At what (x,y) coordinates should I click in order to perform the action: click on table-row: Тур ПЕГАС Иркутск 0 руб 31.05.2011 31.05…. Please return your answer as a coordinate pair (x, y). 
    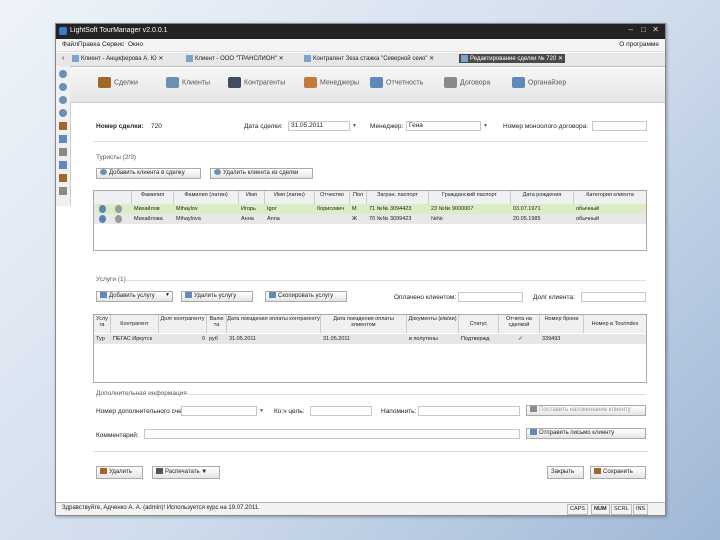
    Looking at the image, I should click on (370, 339).